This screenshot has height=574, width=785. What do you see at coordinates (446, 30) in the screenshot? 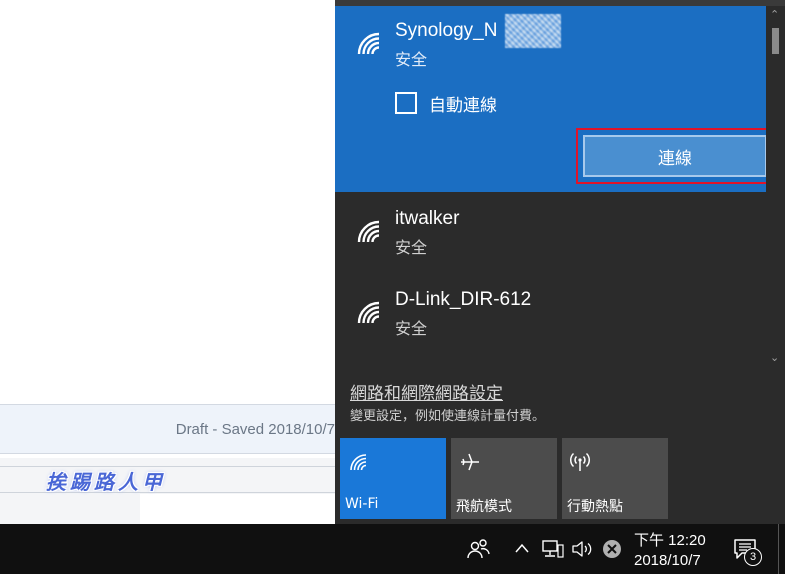
I see `network-name: Synology_N` at bounding box center [446, 30].